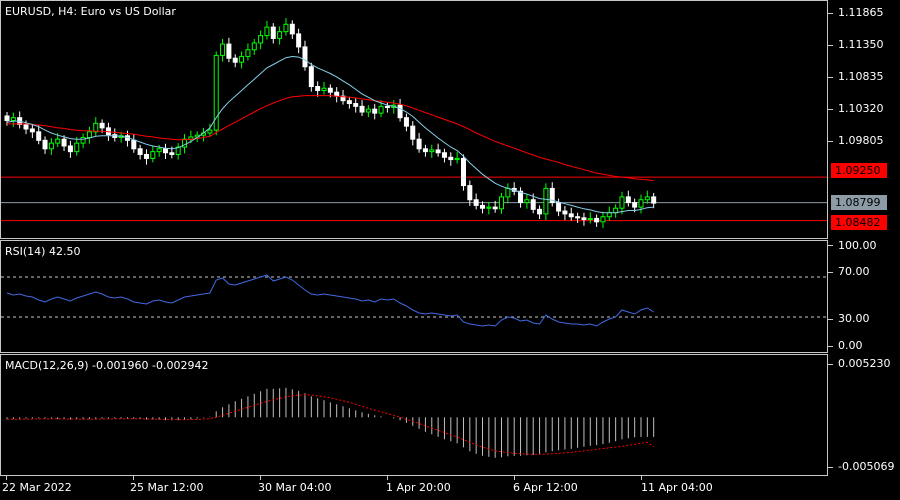 The image size is (900, 500). I want to click on current-price-tag: 1.08799, so click(859, 202).